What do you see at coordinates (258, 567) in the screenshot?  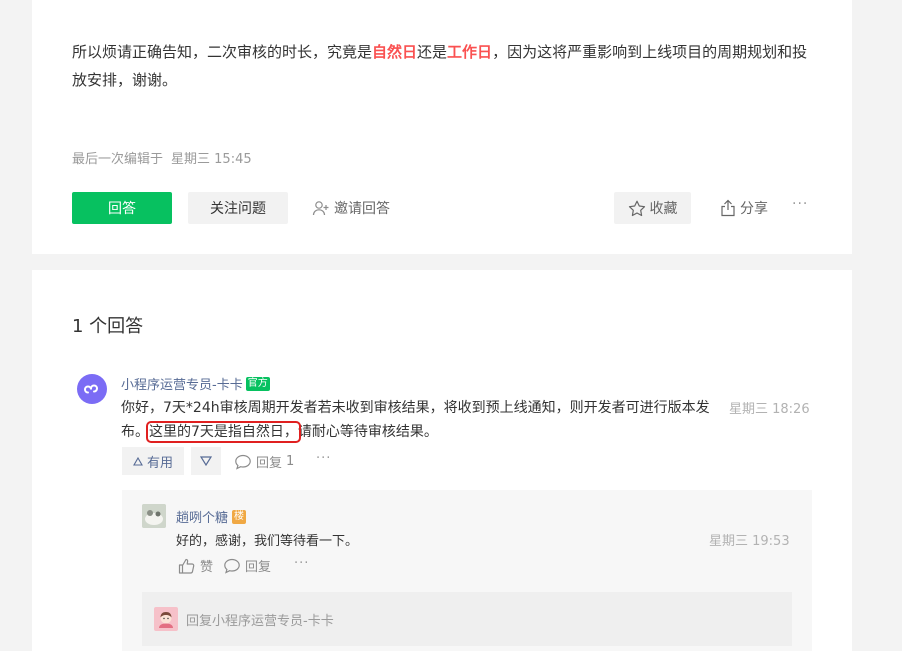 I see `reply-to-reply-label: 回复` at bounding box center [258, 567].